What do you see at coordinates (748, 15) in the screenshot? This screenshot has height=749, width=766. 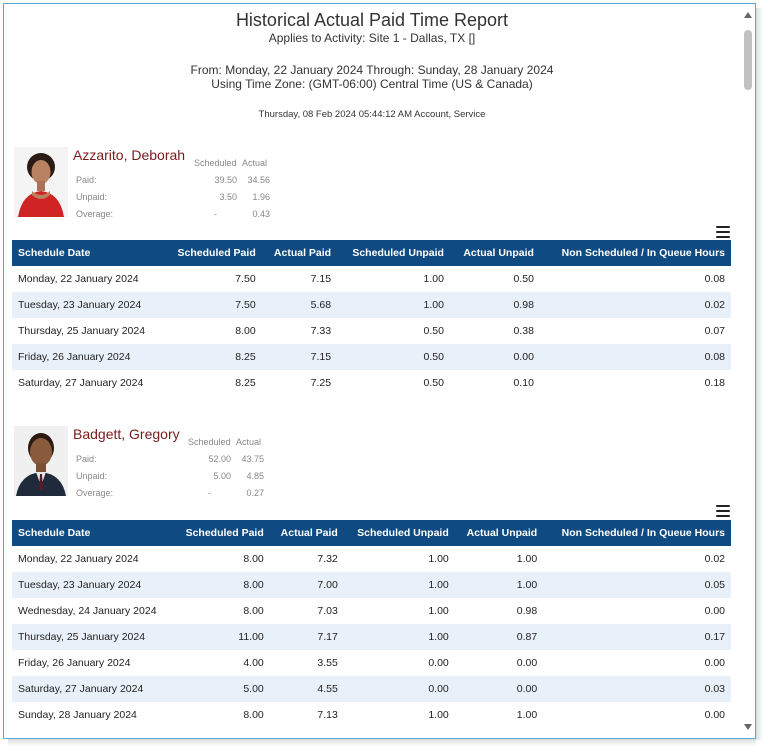 I see `scroll-up-icon` at bounding box center [748, 15].